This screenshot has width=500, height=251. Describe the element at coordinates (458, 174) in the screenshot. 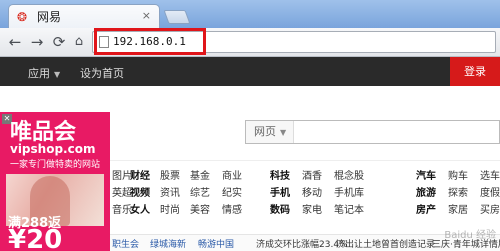

I see `link-item: 购车` at that location.